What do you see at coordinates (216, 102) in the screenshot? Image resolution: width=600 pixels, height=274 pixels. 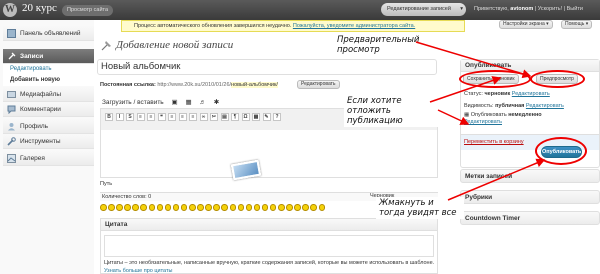 I see `add-media-icon: ✱` at bounding box center [216, 102].